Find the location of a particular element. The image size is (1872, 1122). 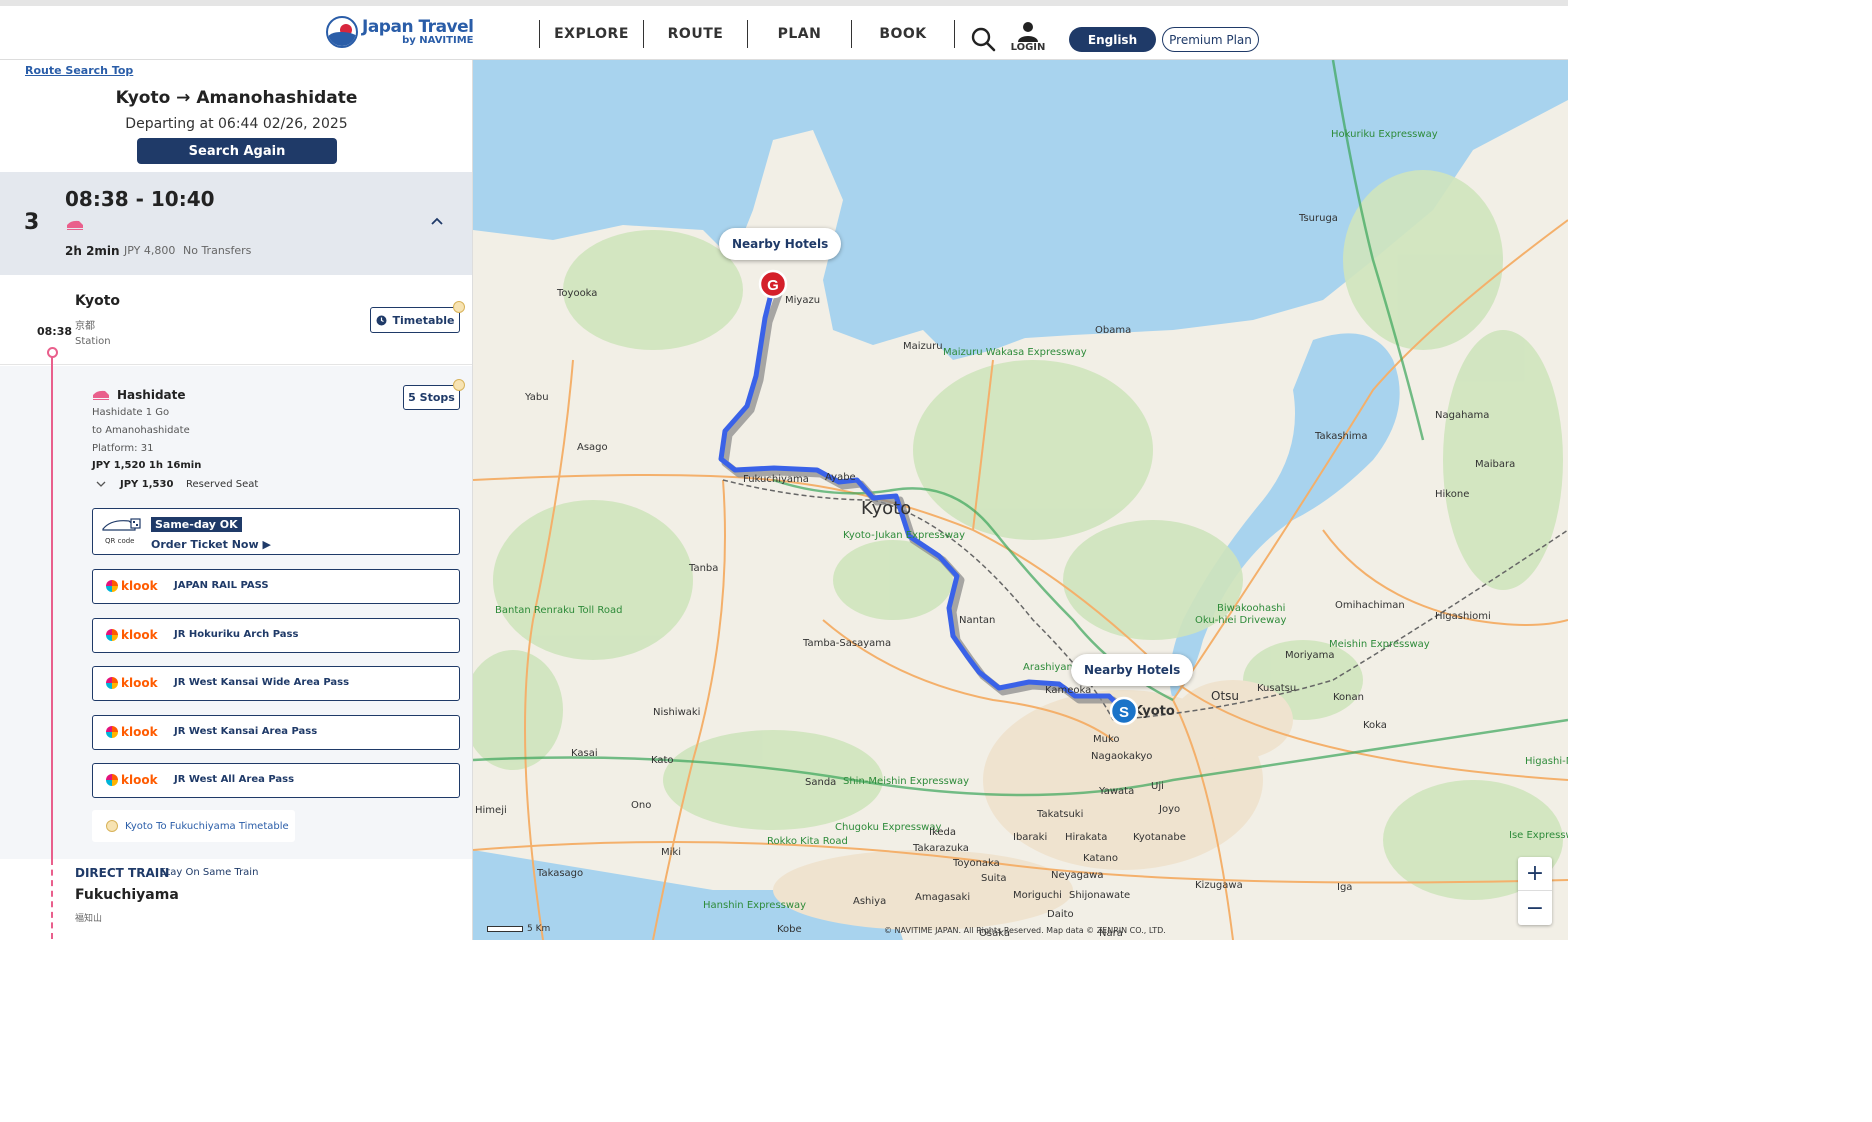

order-ticket-link: Order Ticket Now ▶ is located at coordinates (211, 544).